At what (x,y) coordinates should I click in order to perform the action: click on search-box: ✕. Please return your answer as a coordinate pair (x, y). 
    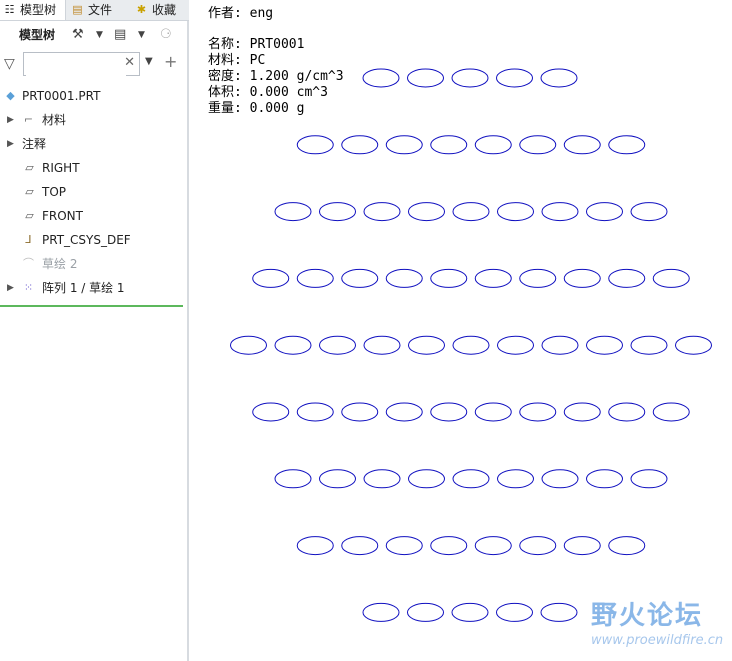
    Looking at the image, I should click on (81, 64).